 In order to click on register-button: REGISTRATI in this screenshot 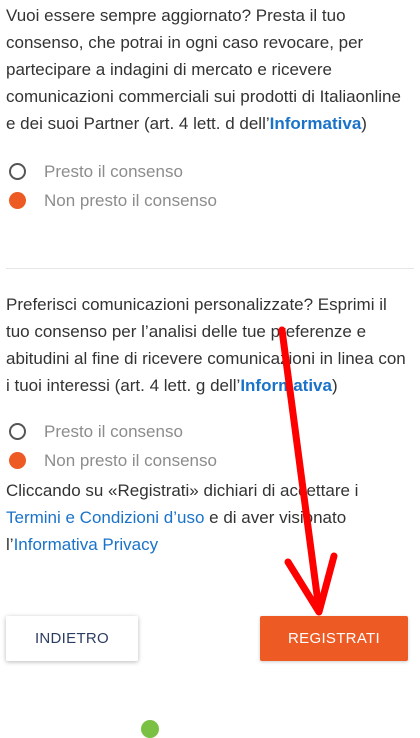, I will do `click(334, 638)`.